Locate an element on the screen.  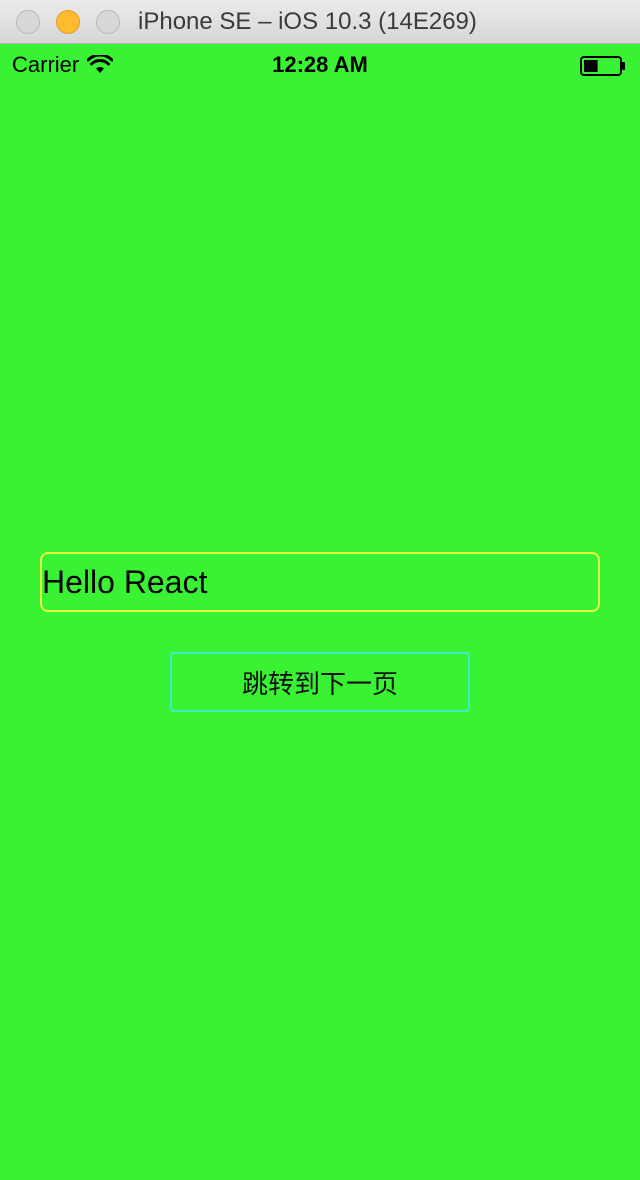
window-title-bar: iPhone SE – iOS 10.3 (14E269) is located at coordinates (320, 22).